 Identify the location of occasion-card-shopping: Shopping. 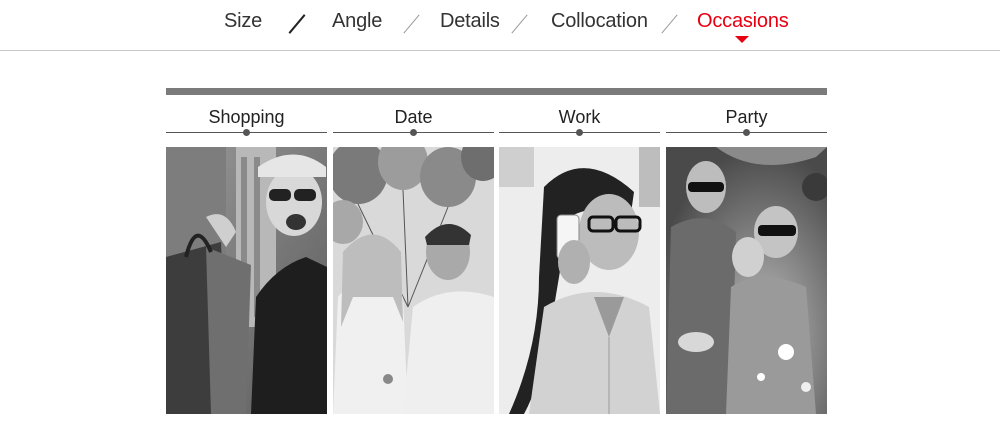
(246, 257).